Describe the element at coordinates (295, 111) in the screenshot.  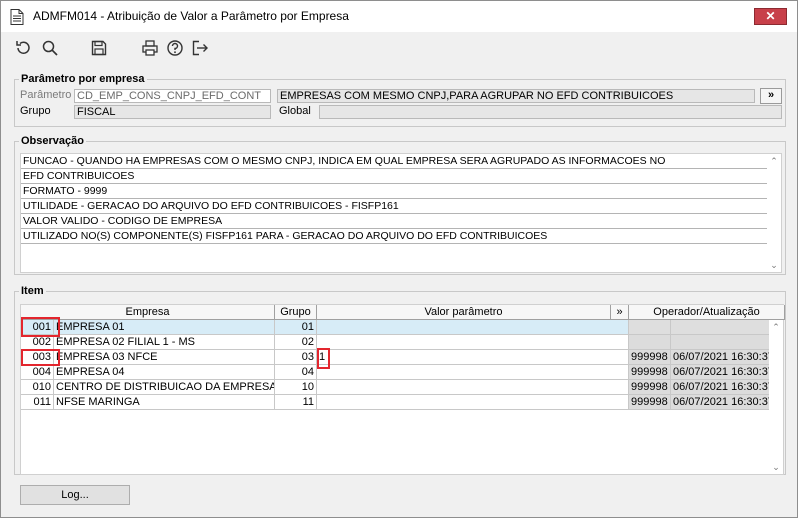
I see `global-label: Global` at that location.